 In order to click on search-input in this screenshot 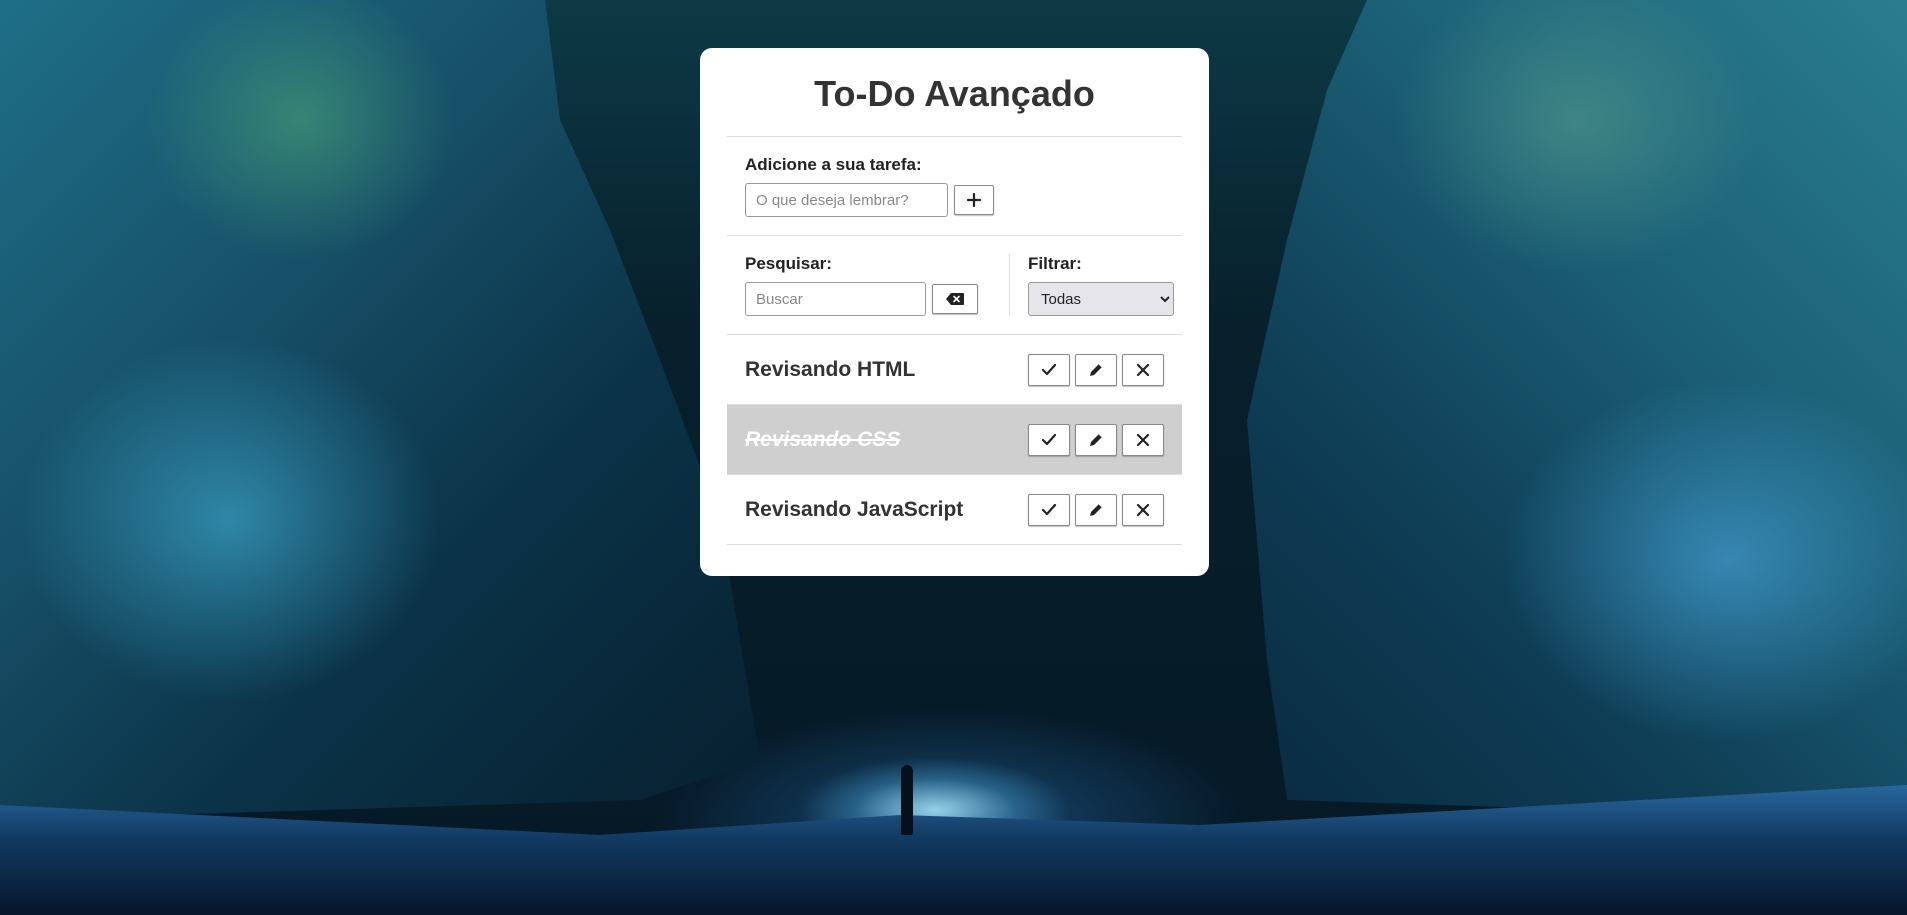, I will do `click(835, 299)`.